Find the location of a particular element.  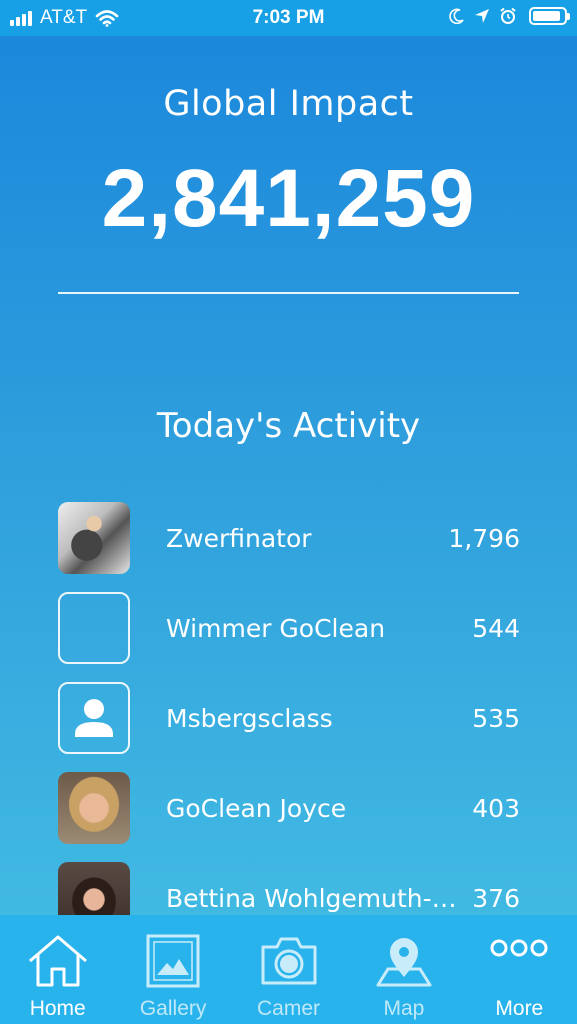

person-icon is located at coordinates (94, 718).